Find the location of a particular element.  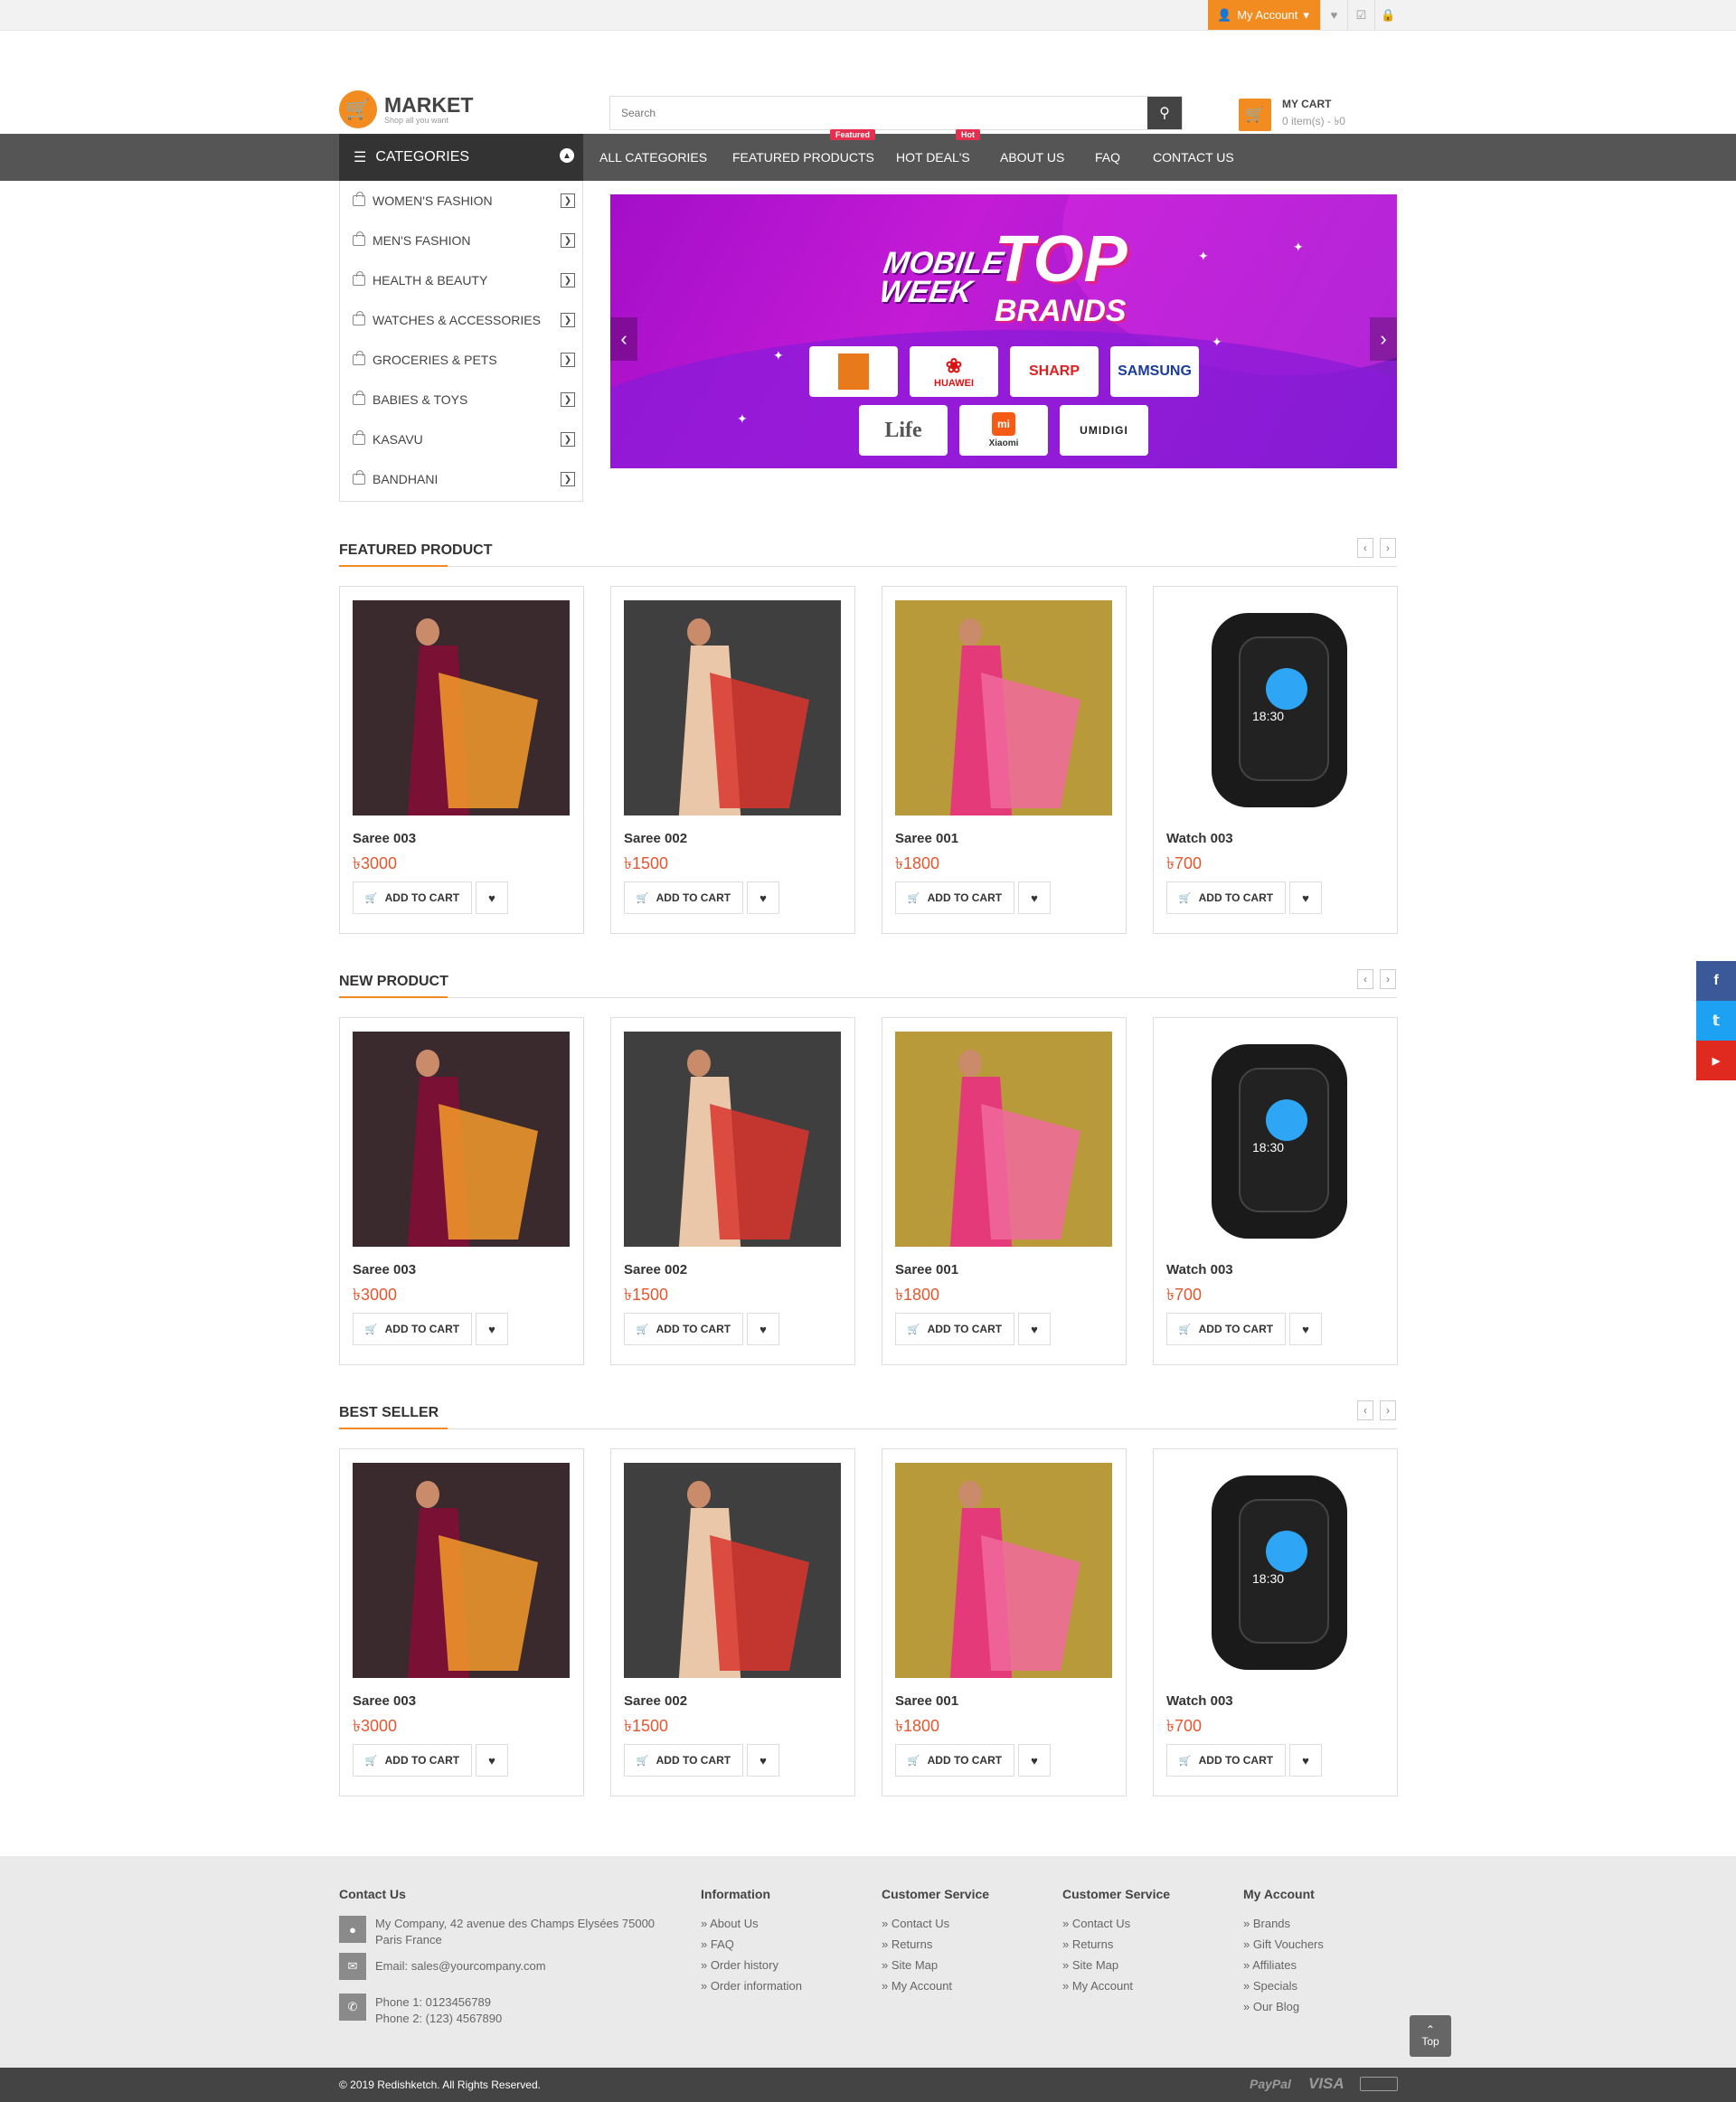

footer-link: » Specials is located at coordinates (1270, 1986).